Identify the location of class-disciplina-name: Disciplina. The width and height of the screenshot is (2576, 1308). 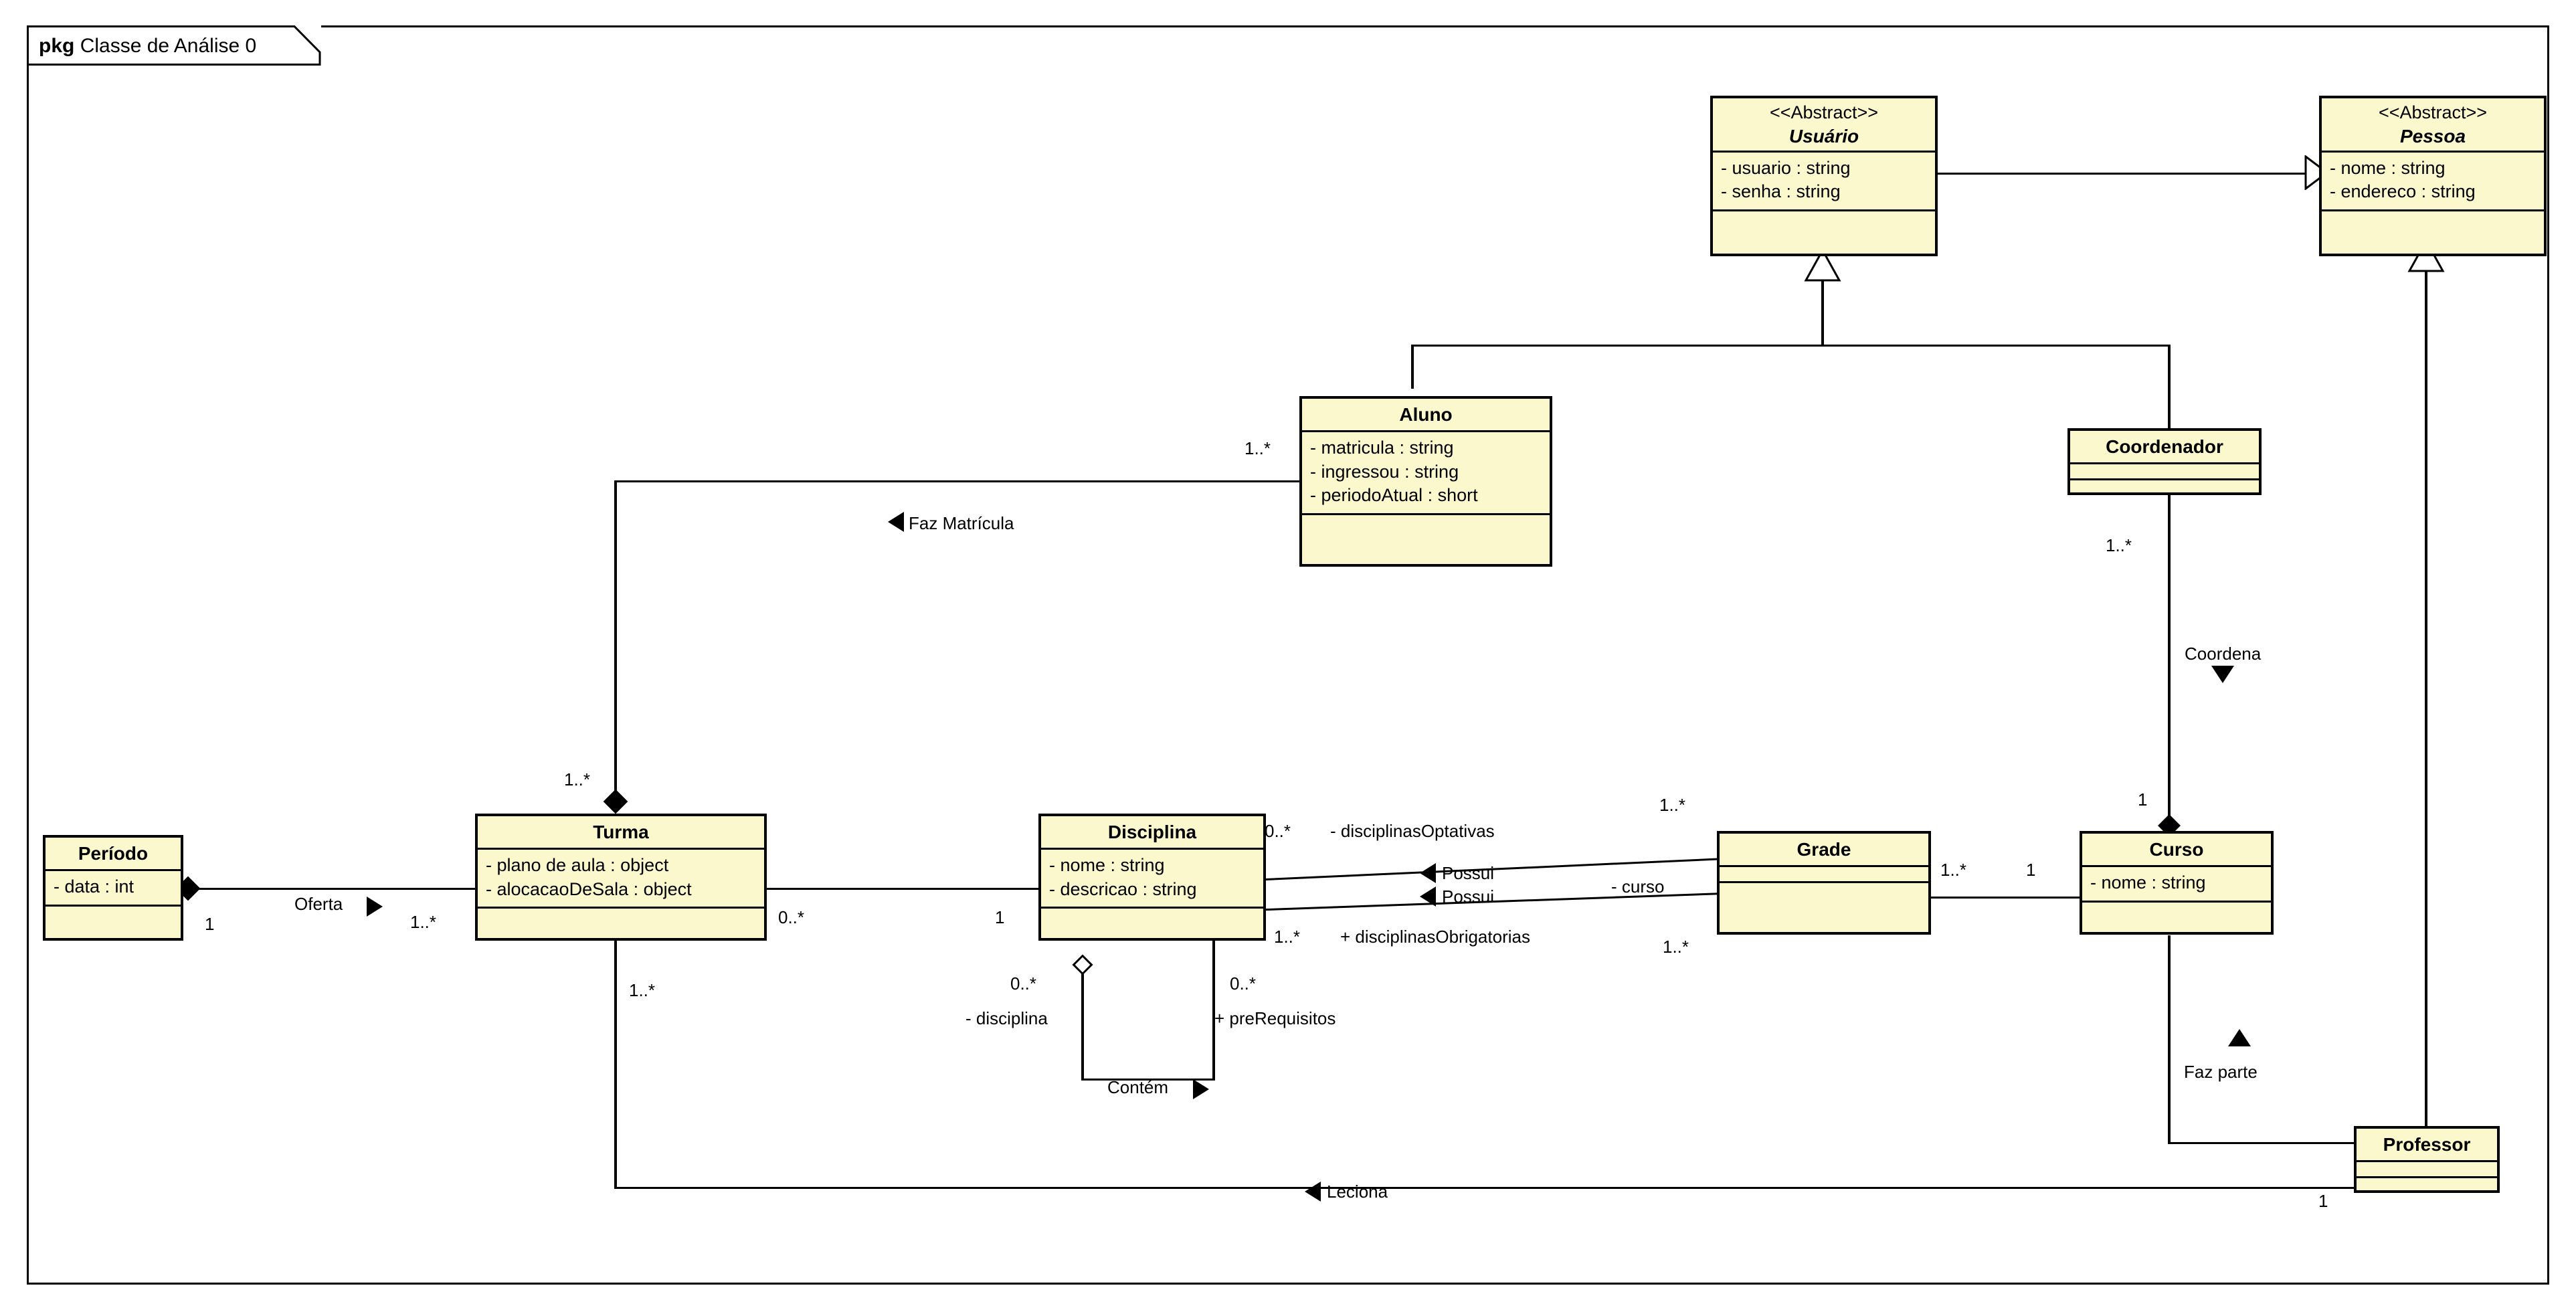
(1152, 832).